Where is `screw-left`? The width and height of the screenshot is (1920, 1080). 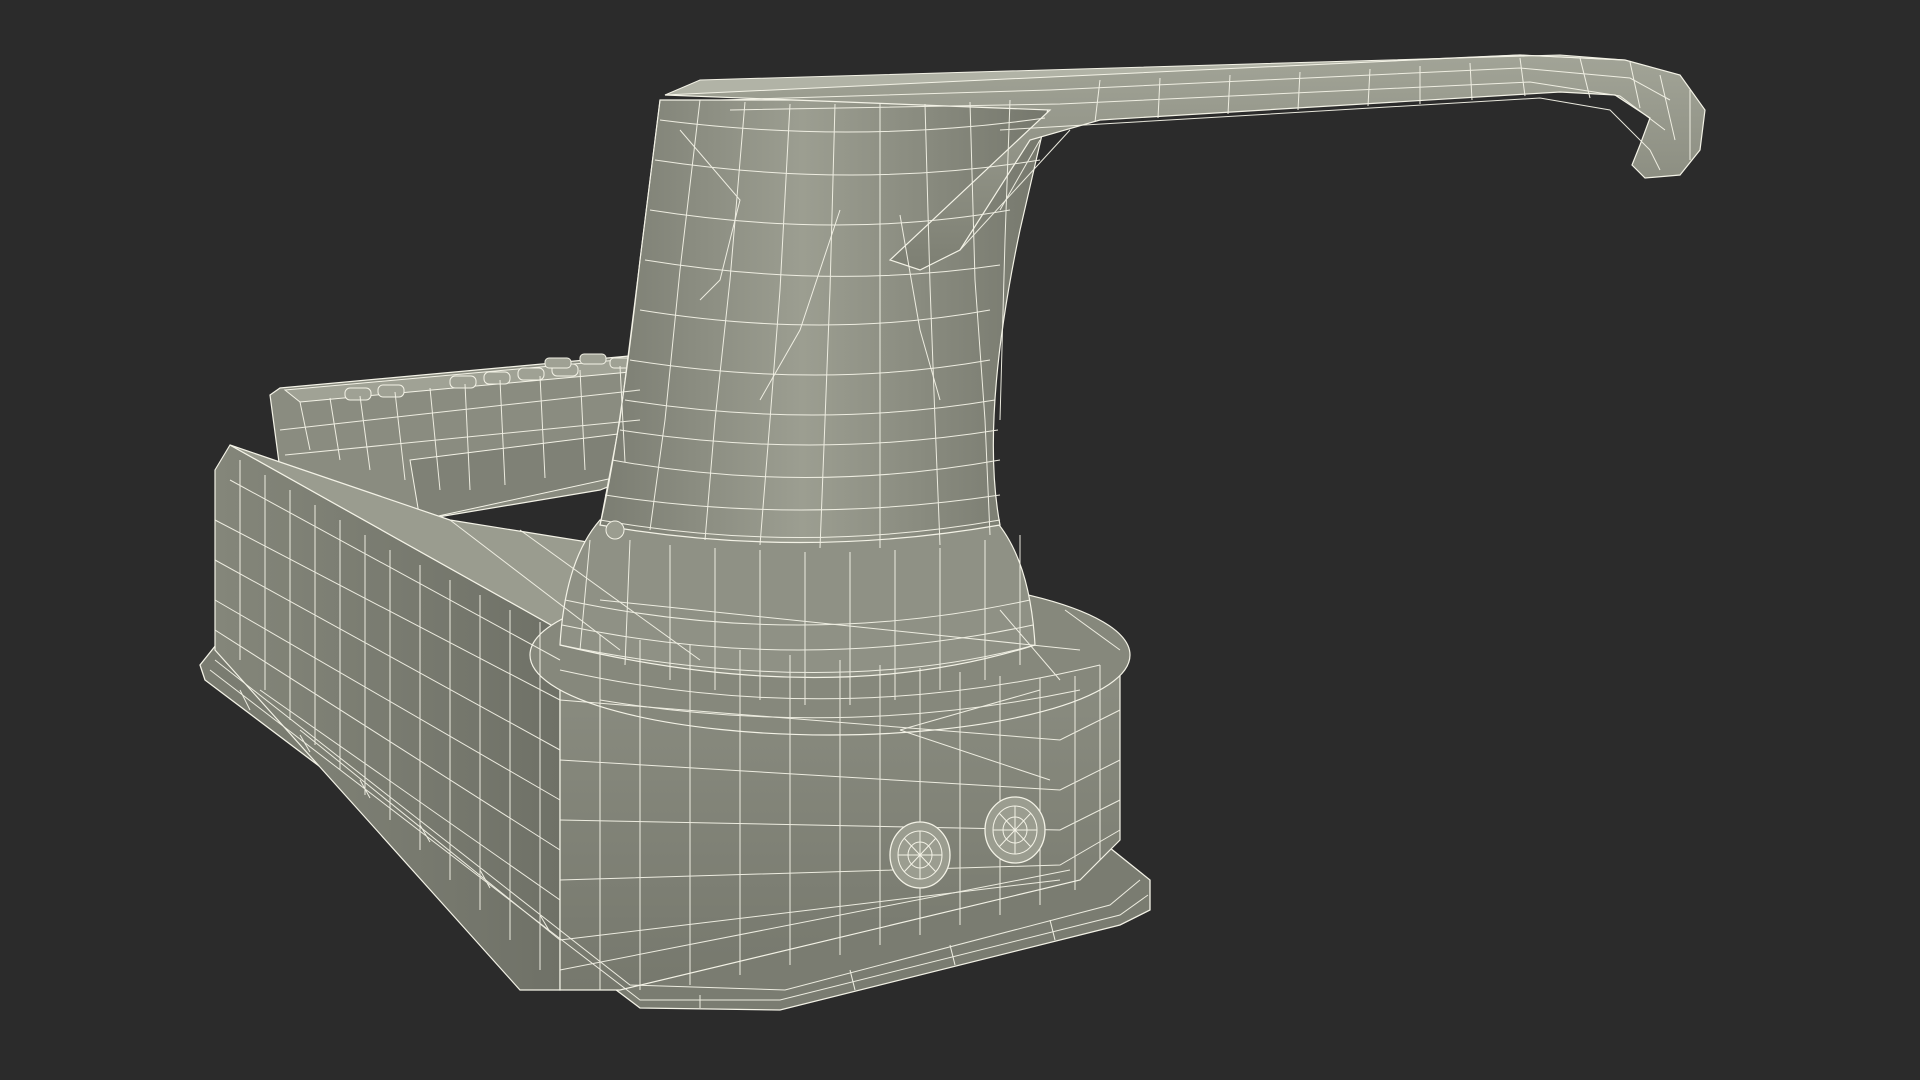 screw-left is located at coordinates (920, 855).